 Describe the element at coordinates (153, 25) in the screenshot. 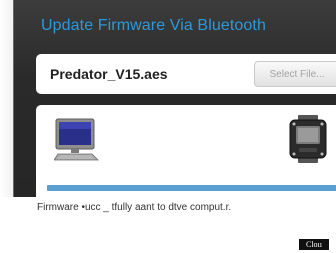

I see `dialog-title: Update Firmware Via Bluetooth` at that location.